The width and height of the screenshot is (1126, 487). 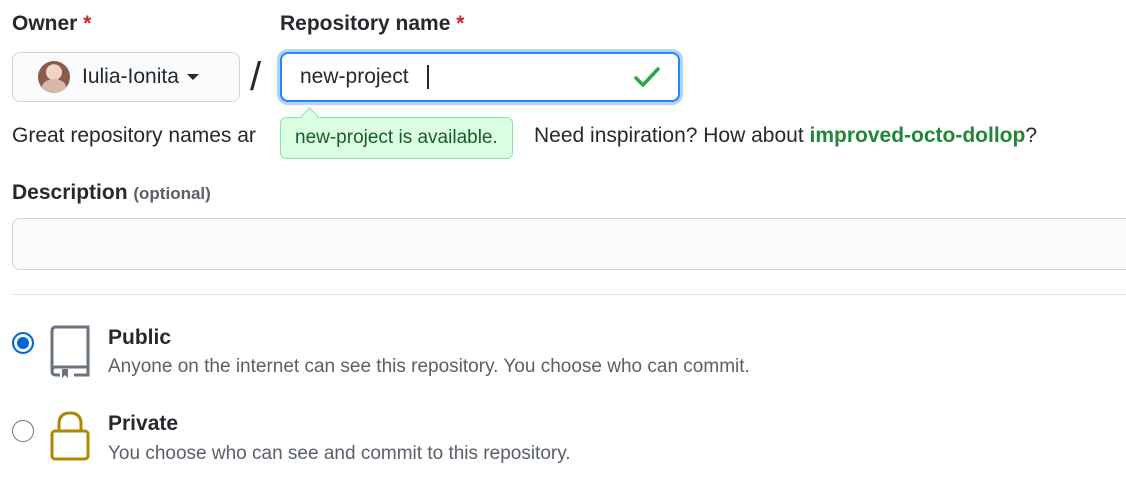 What do you see at coordinates (672, 135) in the screenshot?
I see `help-text-after-label: Need inspiration? How about` at bounding box center [672, 135].